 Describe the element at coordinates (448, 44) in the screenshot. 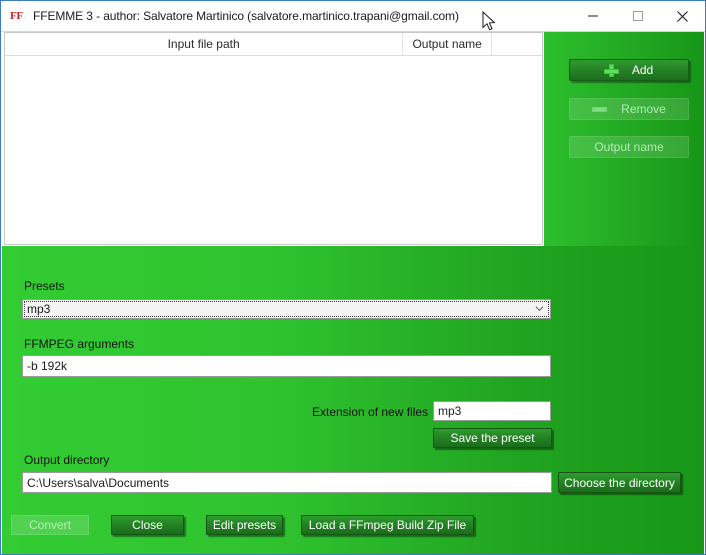

I see `column-header-output-name: Output name` at that location.